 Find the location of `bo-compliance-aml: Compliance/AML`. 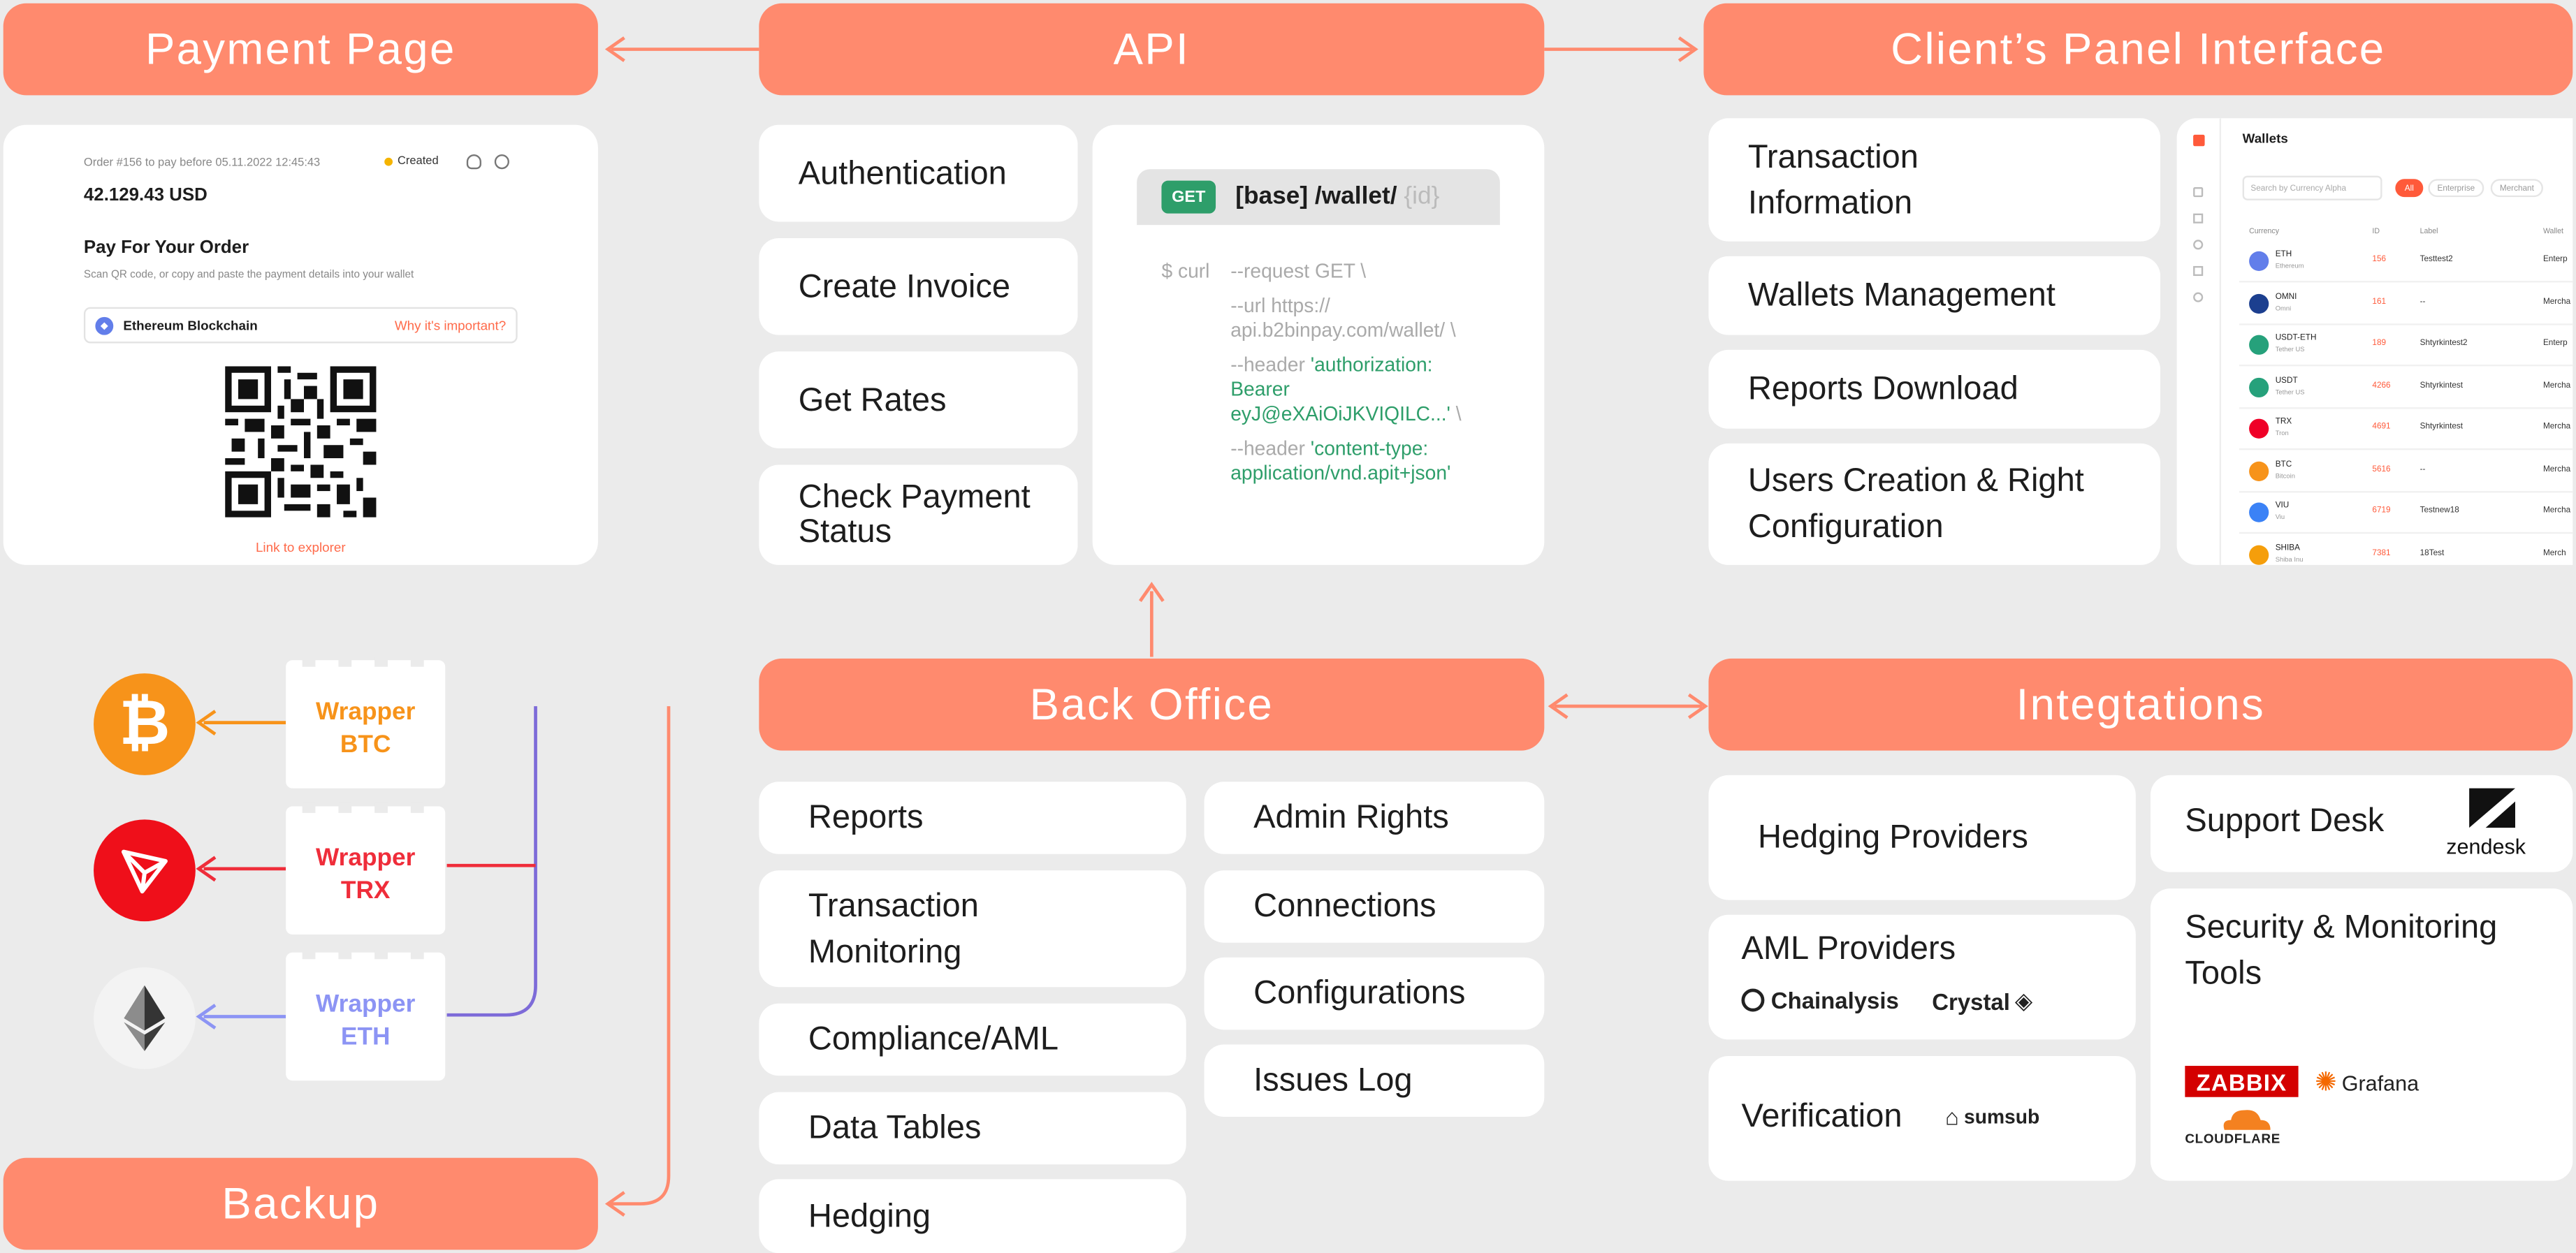

bo-compliance-aml: Compliance/AML is located at coordinates (972, 1039).